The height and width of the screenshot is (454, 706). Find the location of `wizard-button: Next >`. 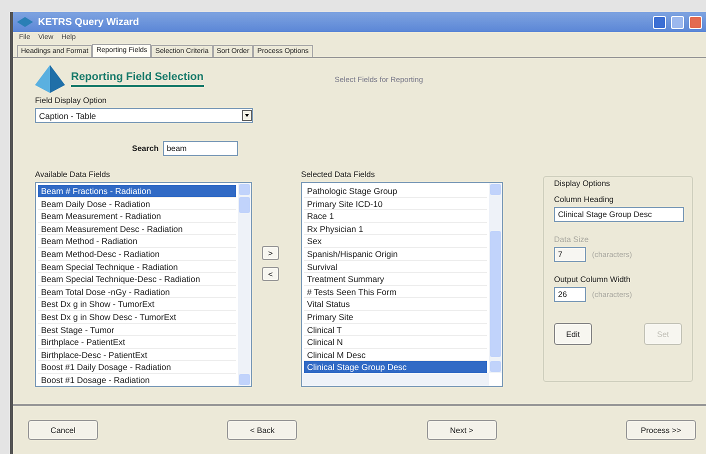

wizard-button: Next > is located at coordinates (461, 430).